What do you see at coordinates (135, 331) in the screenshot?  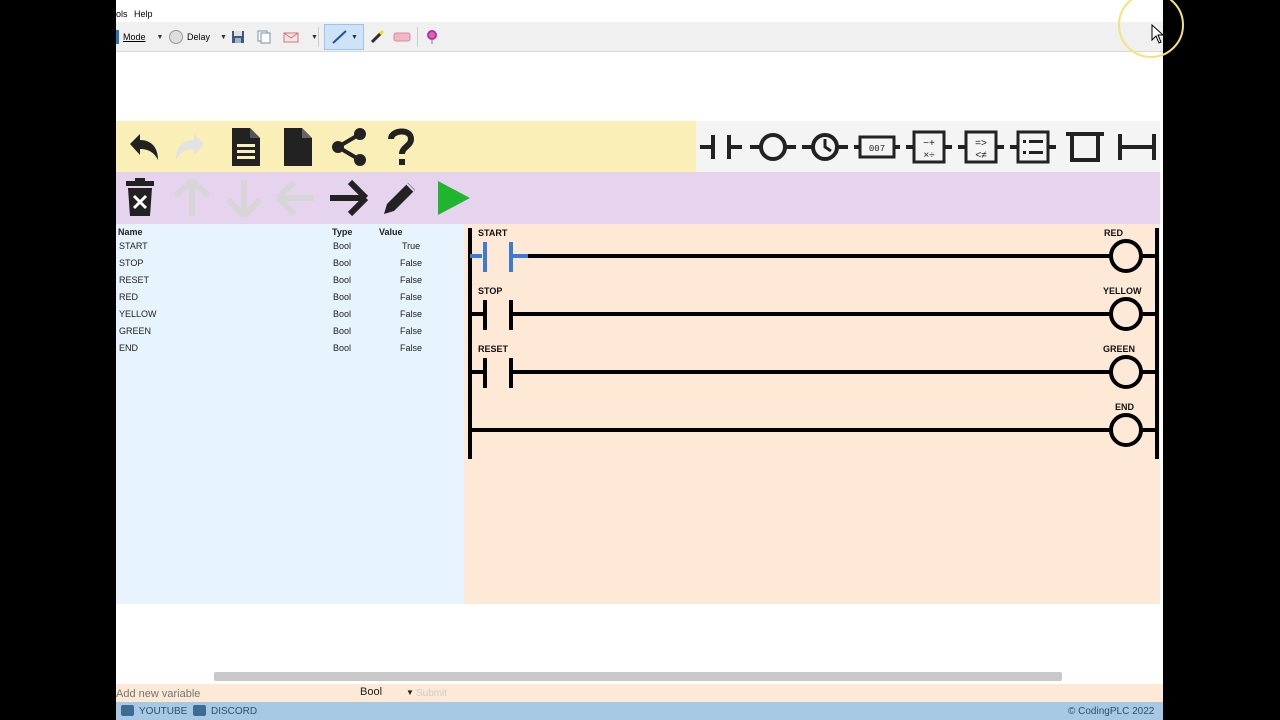 I see `variable-name: GREEN` at bounding box center [135, 331].